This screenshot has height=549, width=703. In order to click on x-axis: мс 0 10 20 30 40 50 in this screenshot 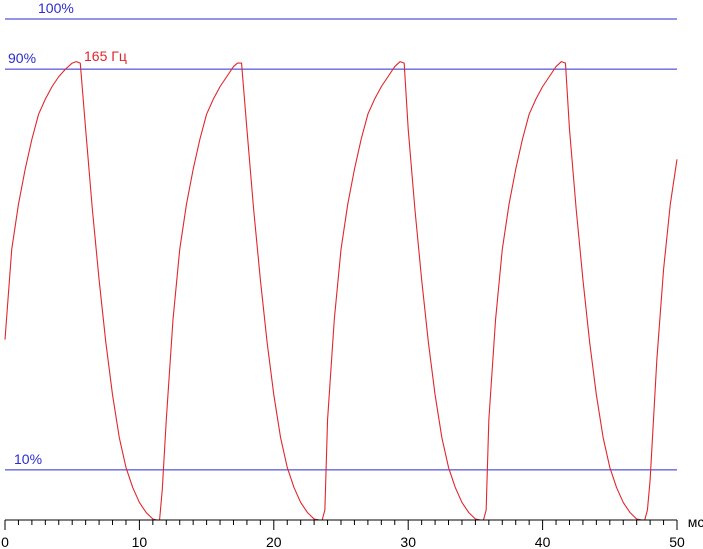, I will do `click(352, 531)`.